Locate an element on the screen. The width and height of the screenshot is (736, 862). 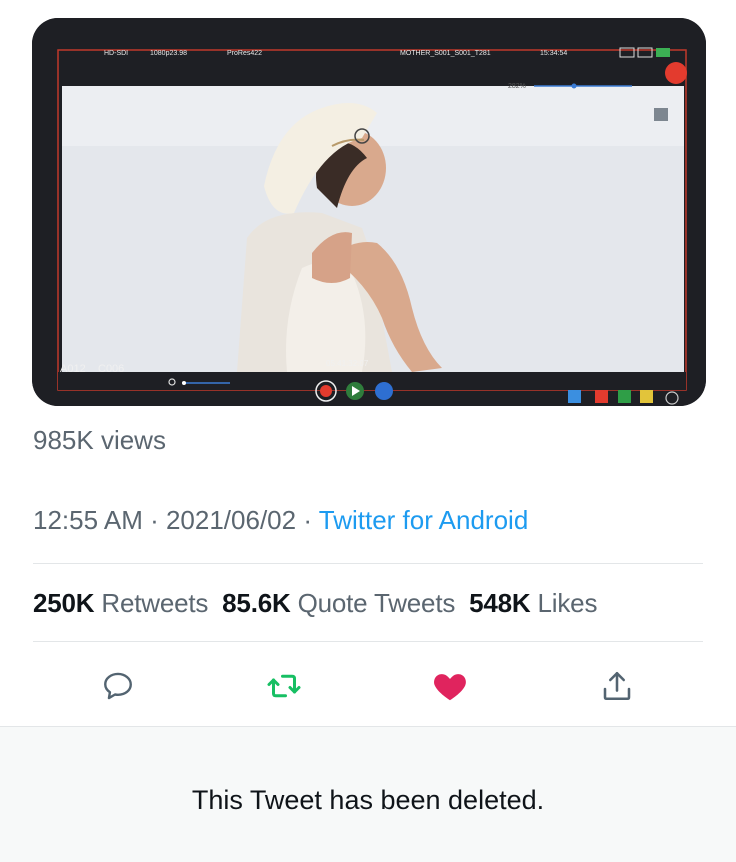
retweets-count: 250K is located at coordinates (64, 603).